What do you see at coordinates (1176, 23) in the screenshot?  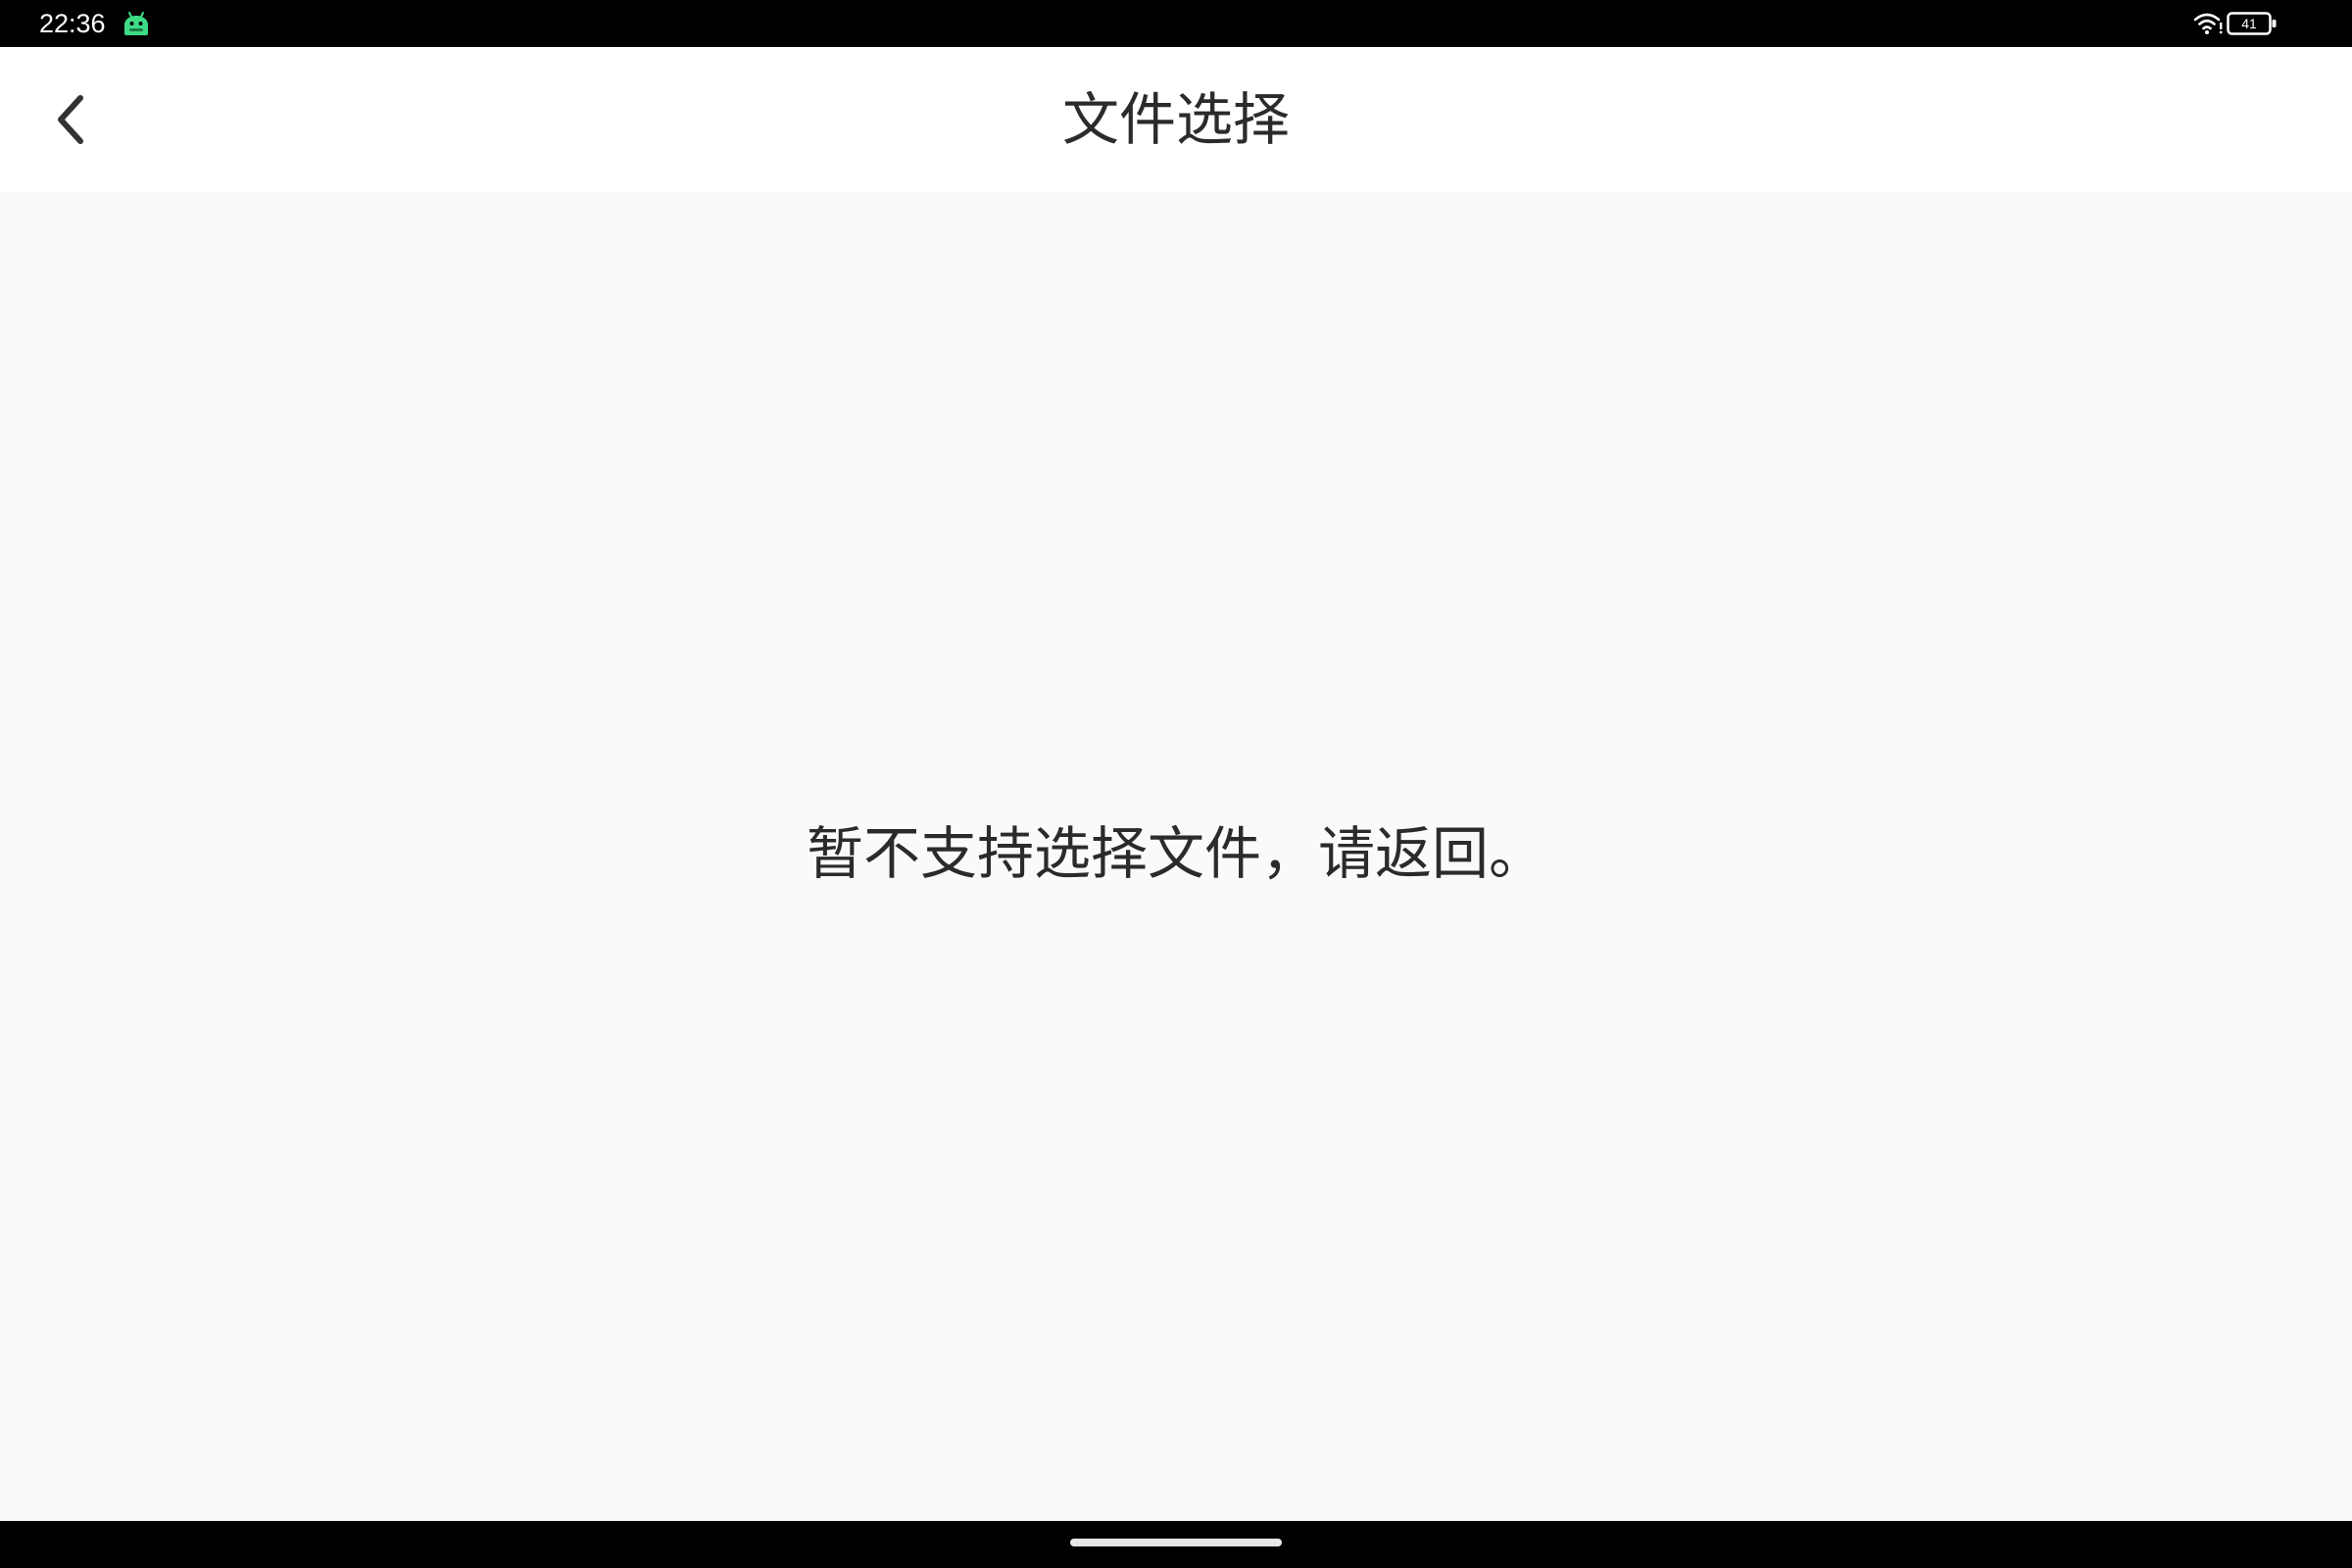 I see `status-bar: 22:36 41` at bounding box center [1176, 23].